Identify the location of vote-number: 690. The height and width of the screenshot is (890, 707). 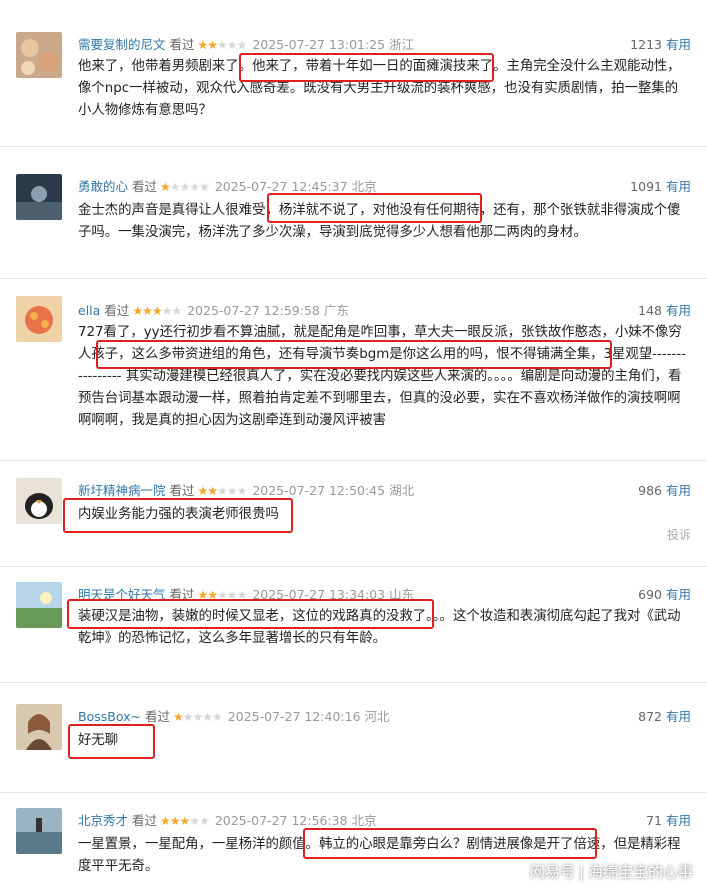
(650, 594).